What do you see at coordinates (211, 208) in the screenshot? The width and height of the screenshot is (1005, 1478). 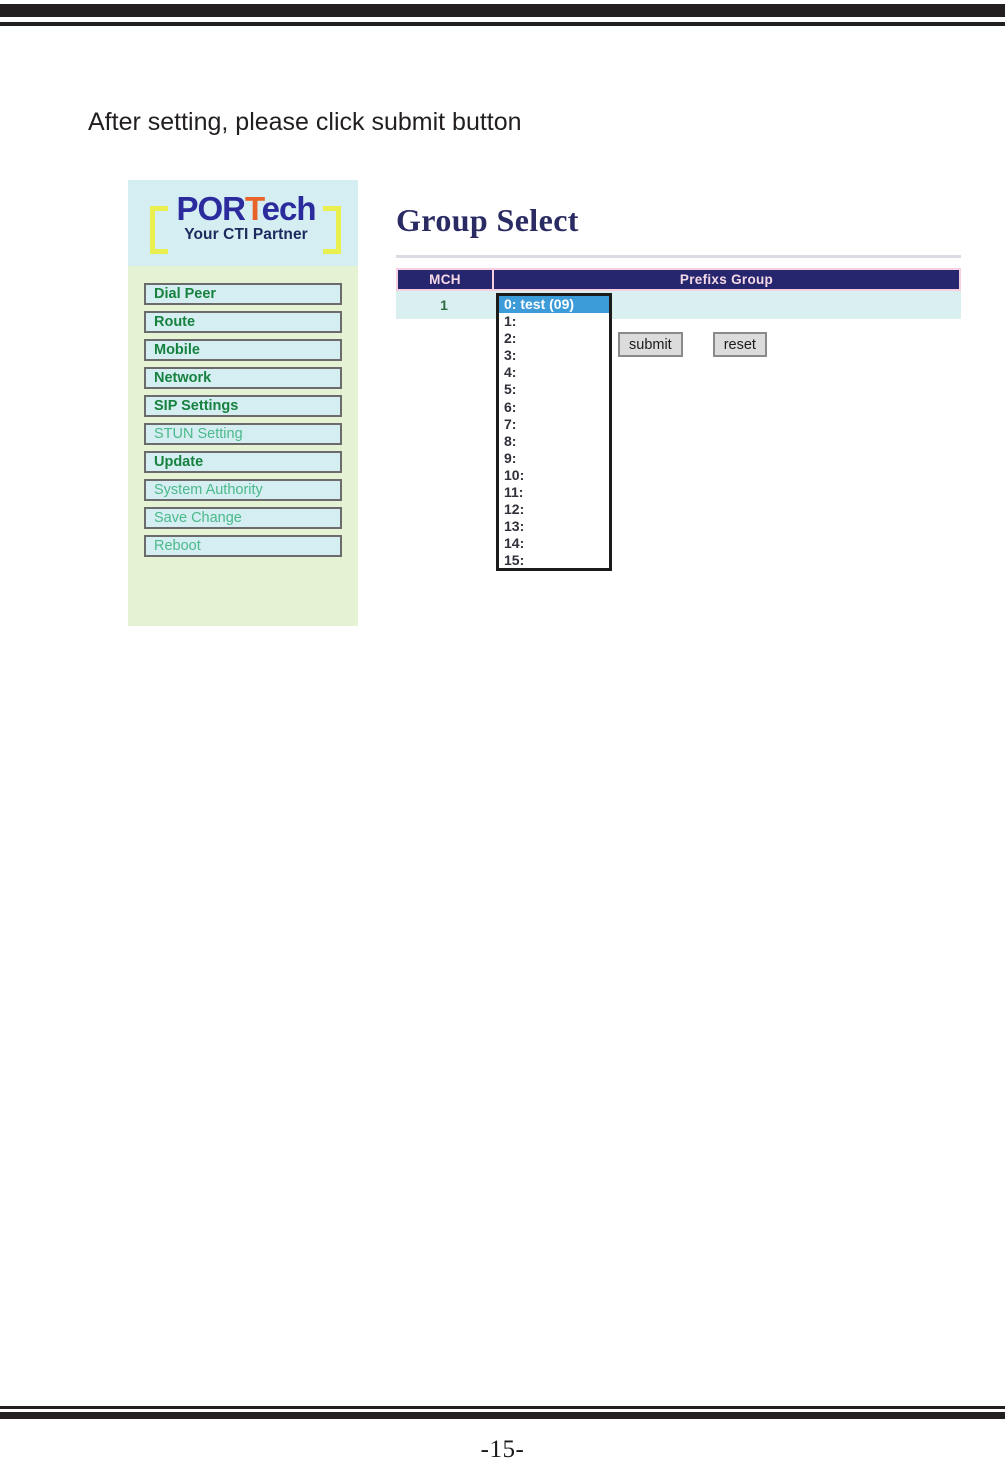 I see `logo-brand-part1: POR` at bounding box center [211, 208].